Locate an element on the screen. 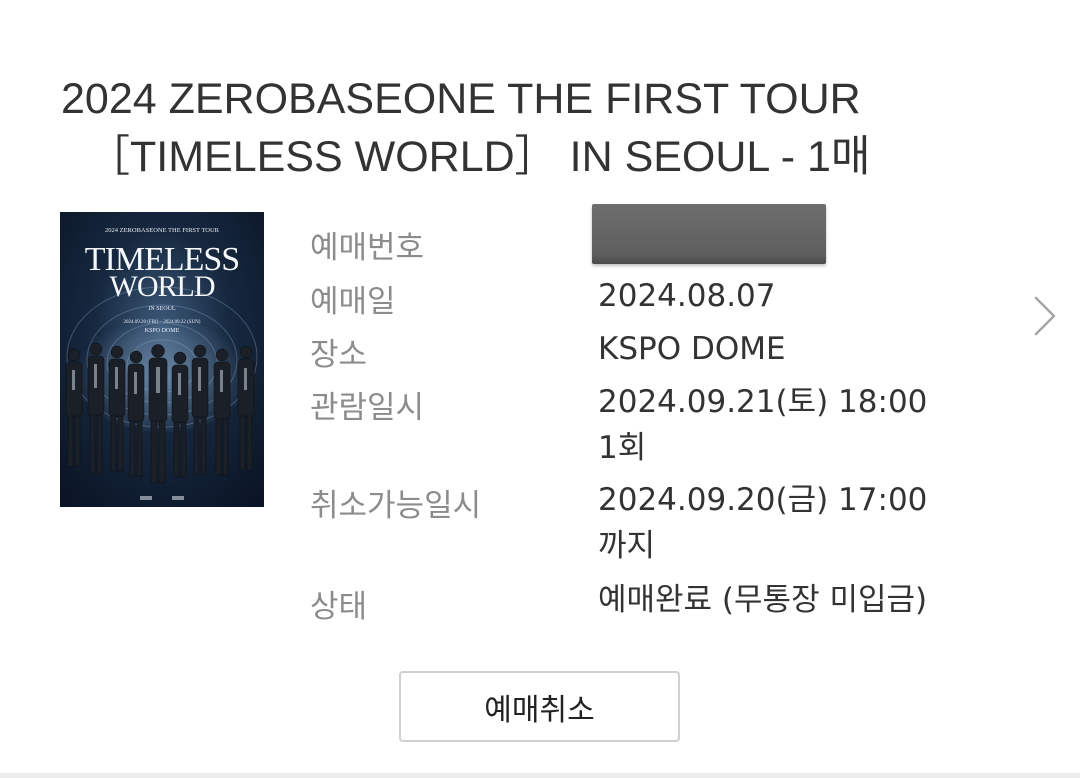 The image size is (1080, 778). venue-label: 장소 is located at coordinates (339, 355).